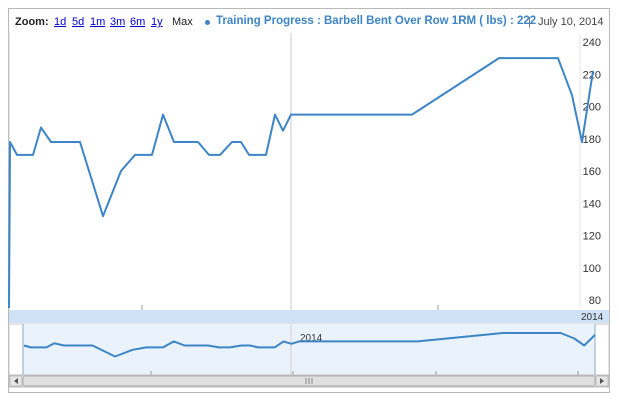  I want to click on y-tick-label: 160, so click(592, 172).